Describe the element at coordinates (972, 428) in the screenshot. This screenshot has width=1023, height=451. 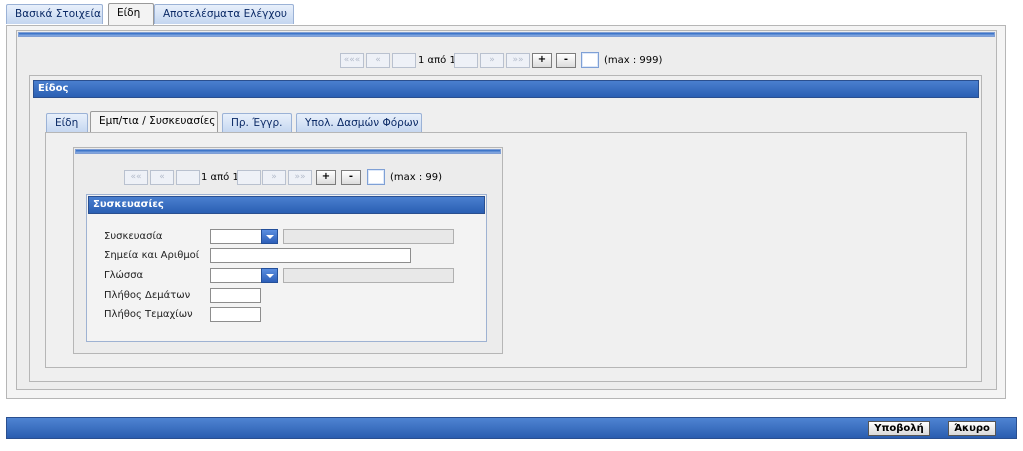
I see `cancel-button: Άκυρο` at that location.